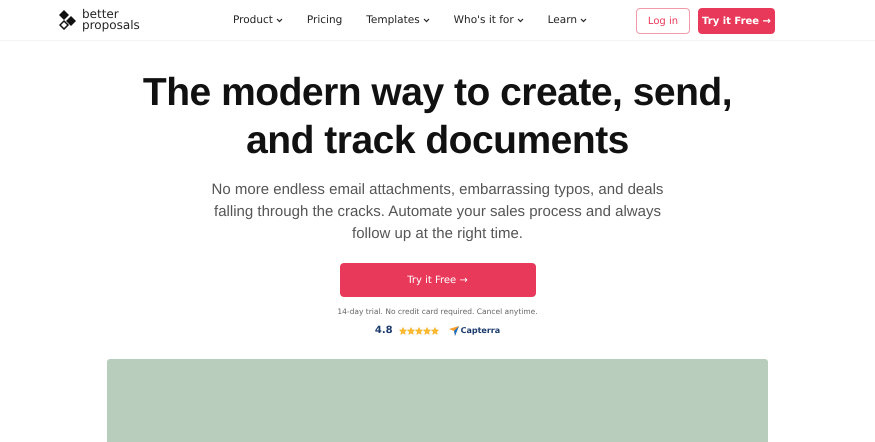  Describe the element at coordinates (67, 20) in the screenshot. I see `logo-icon` at that location.